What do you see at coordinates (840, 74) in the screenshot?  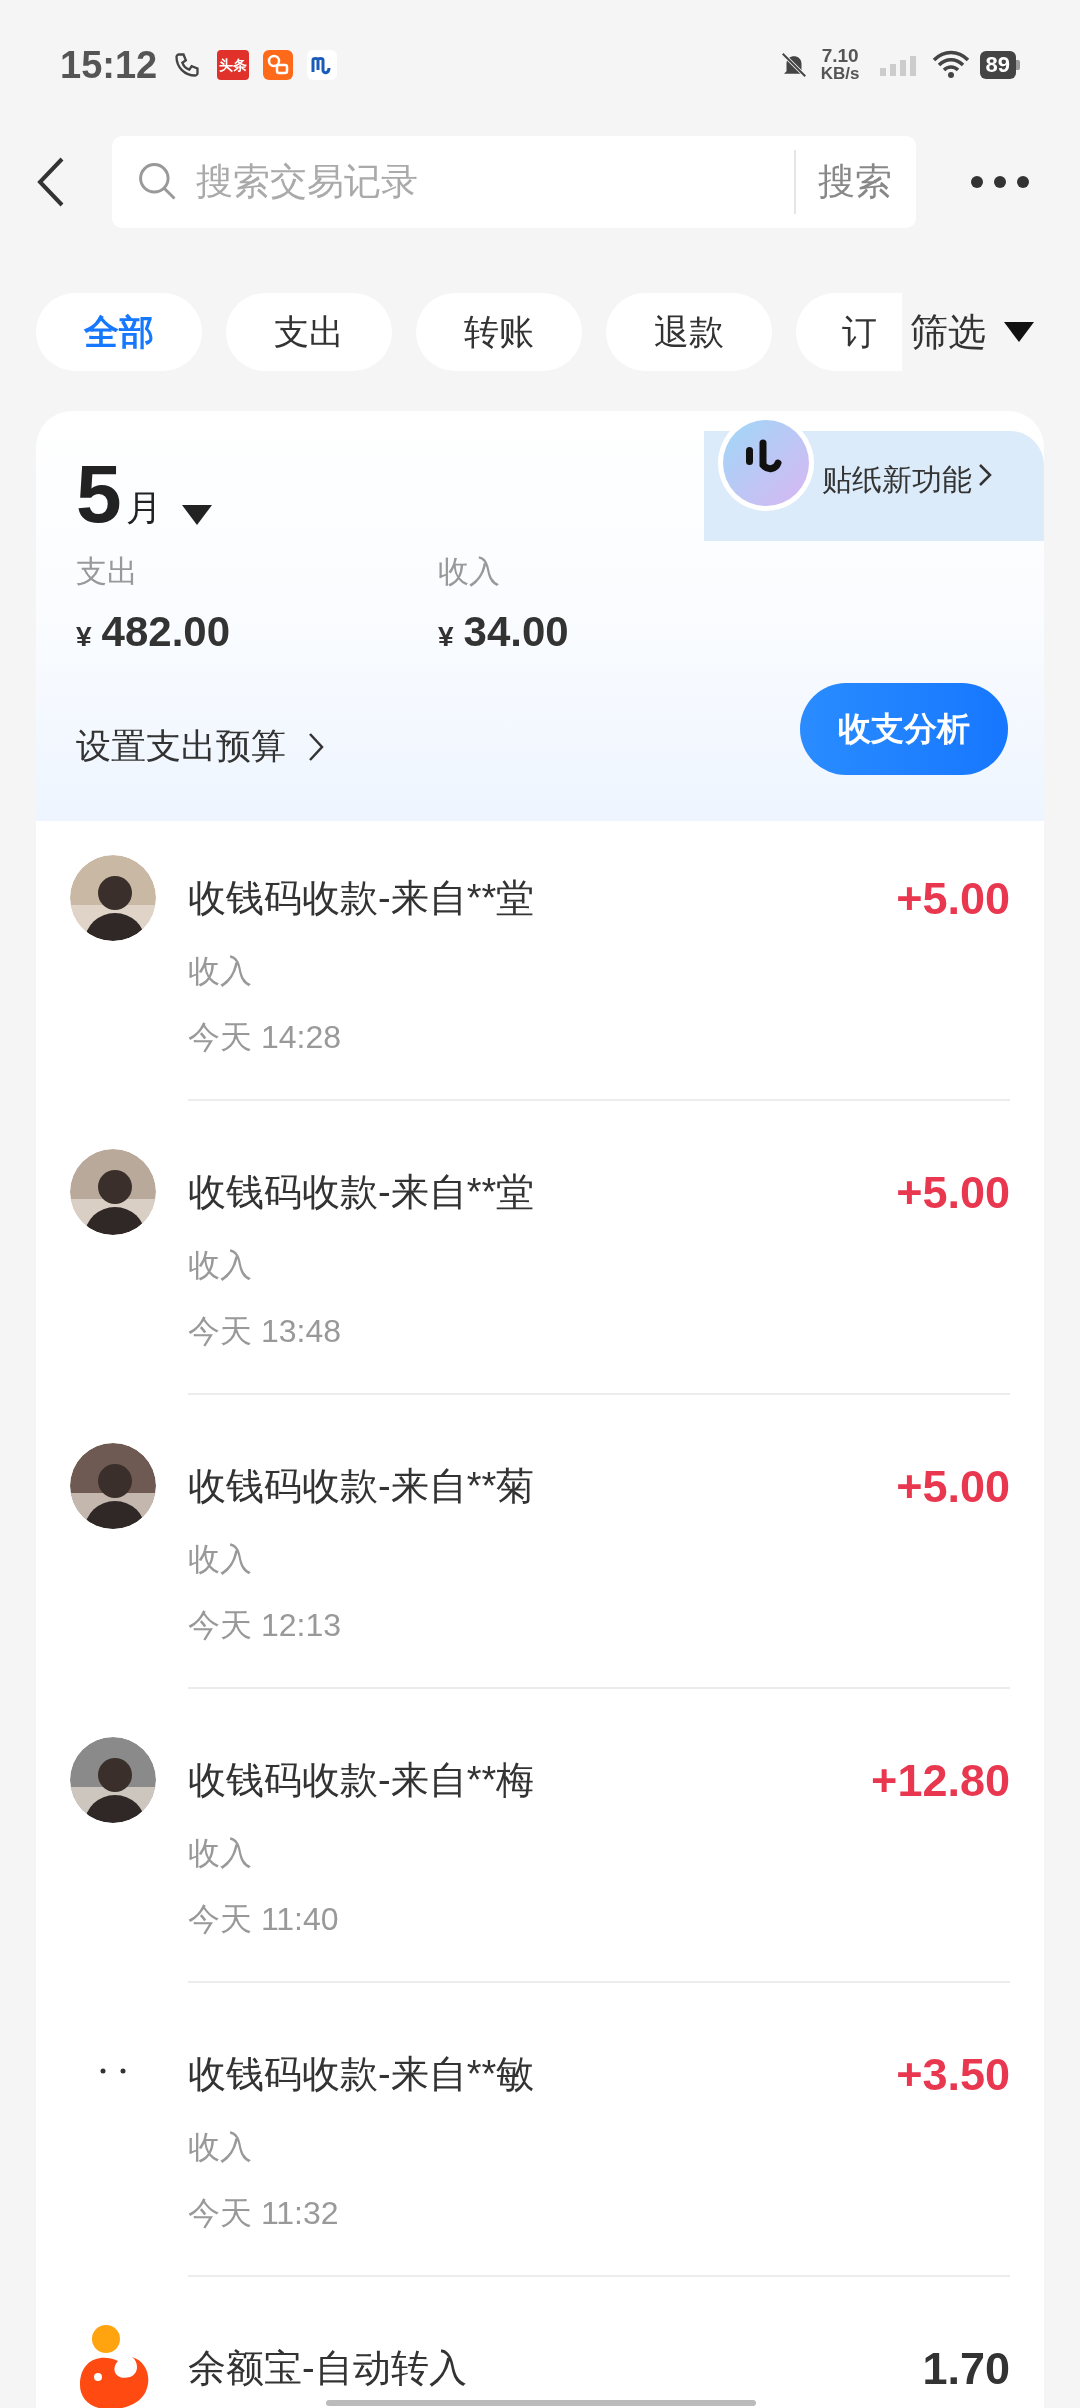 I see `network-speed-unit: KB/s` at bounding box center [840, 74].